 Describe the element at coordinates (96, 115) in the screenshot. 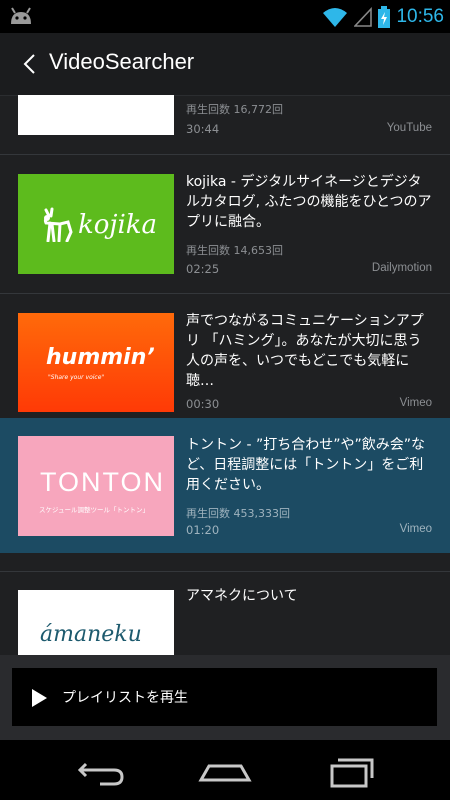

I see `video-thumbnail` at that location.